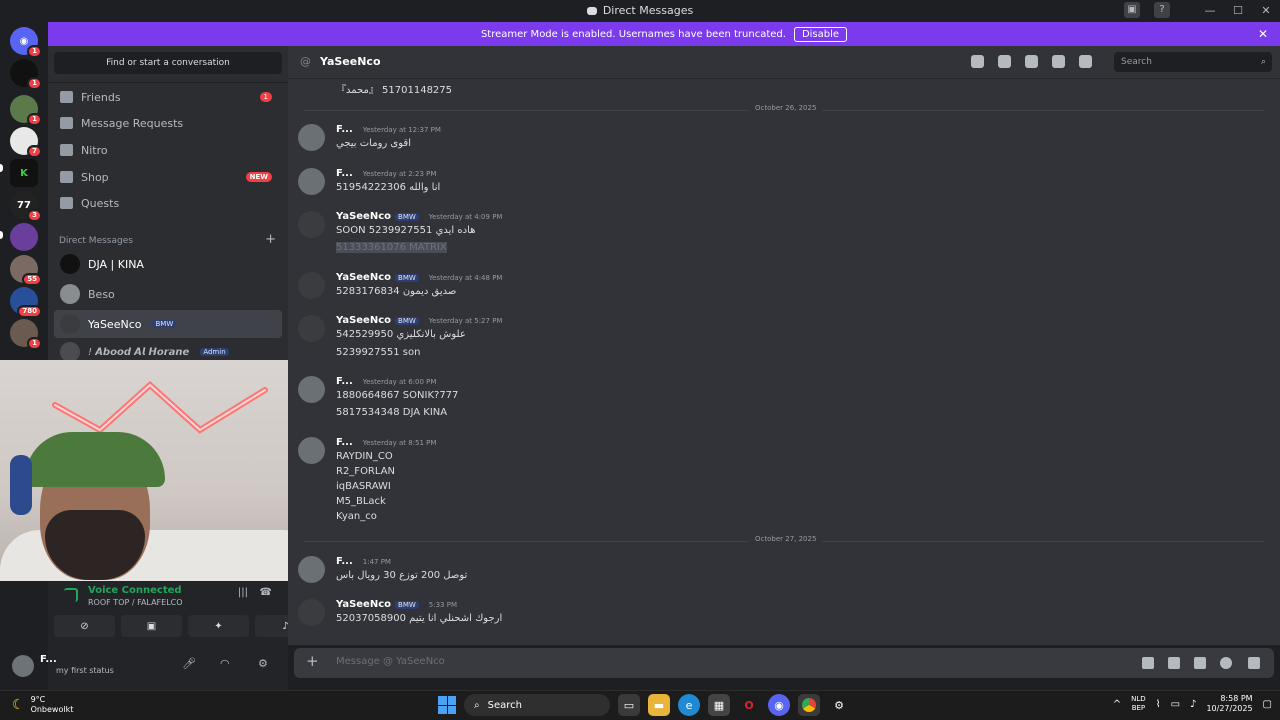 The width and height of the screenshot is (1280, 720). Describe the element at coordinates (168, 203) in the screenshot. I see `nav-quests: Quests` at that location.